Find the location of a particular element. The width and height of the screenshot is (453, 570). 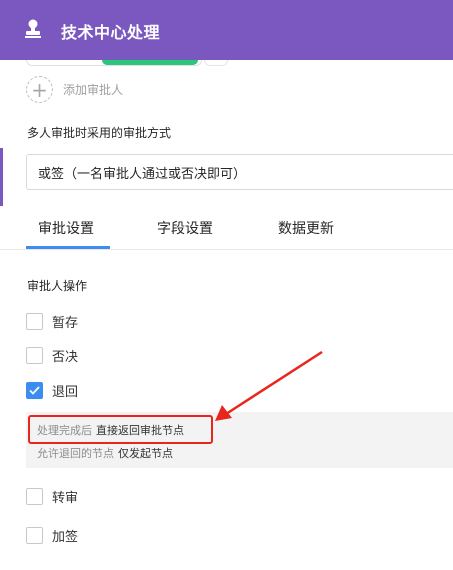

approver-card-remove is located at coordinates (216, 63).